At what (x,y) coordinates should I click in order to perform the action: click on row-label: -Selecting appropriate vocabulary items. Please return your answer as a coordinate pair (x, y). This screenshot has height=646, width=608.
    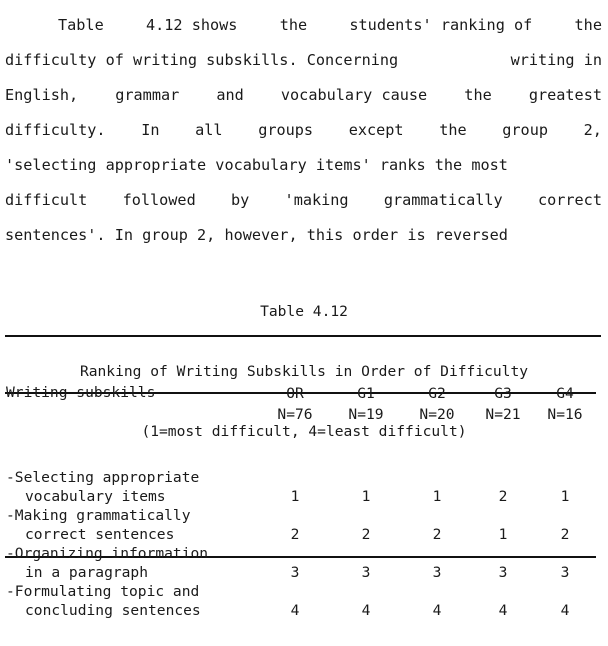
    Looking at the image, I should click on (102, 487).